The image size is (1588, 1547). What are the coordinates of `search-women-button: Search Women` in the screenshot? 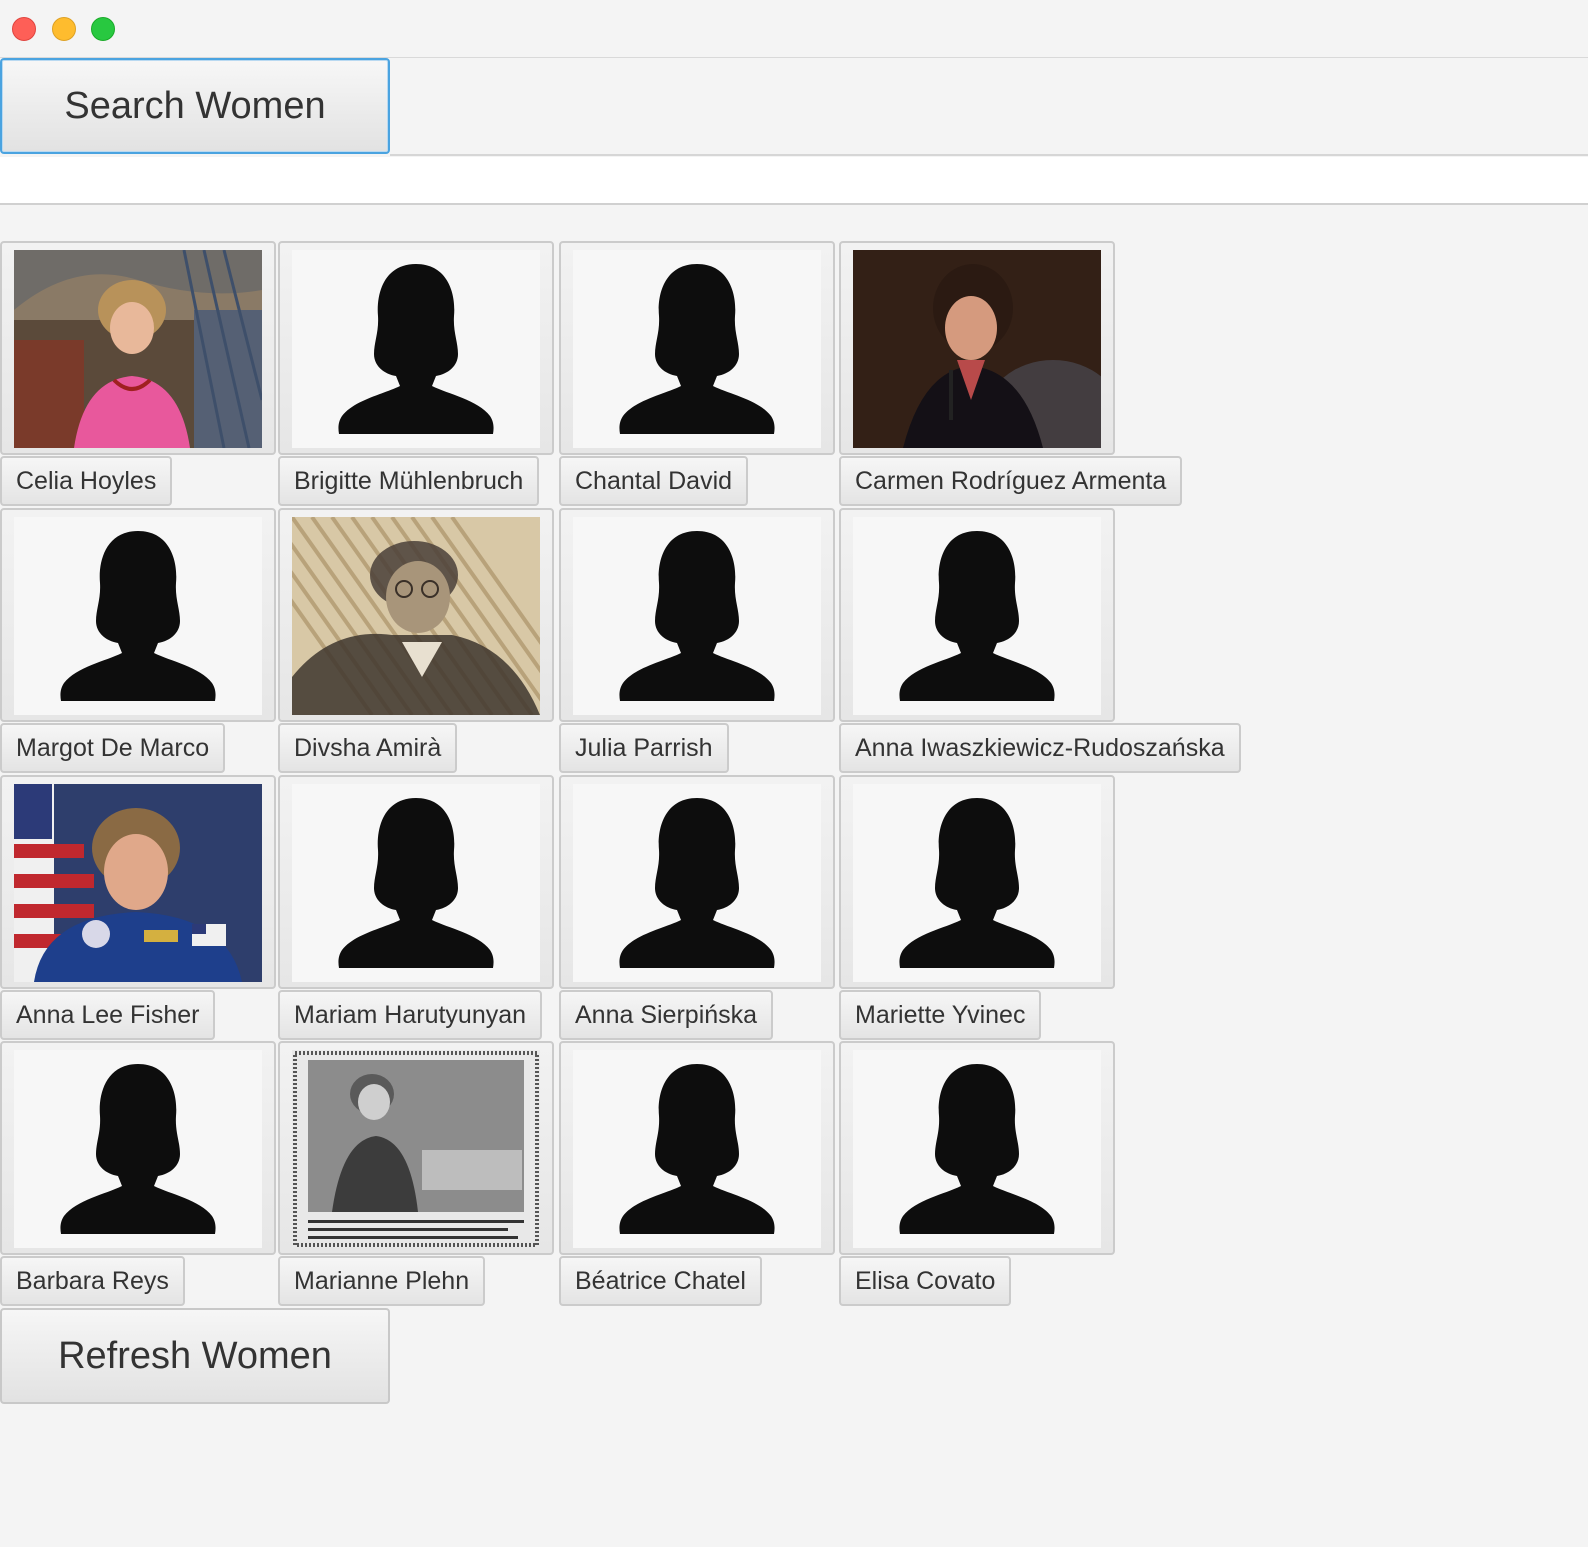 It's located at (195, 106).